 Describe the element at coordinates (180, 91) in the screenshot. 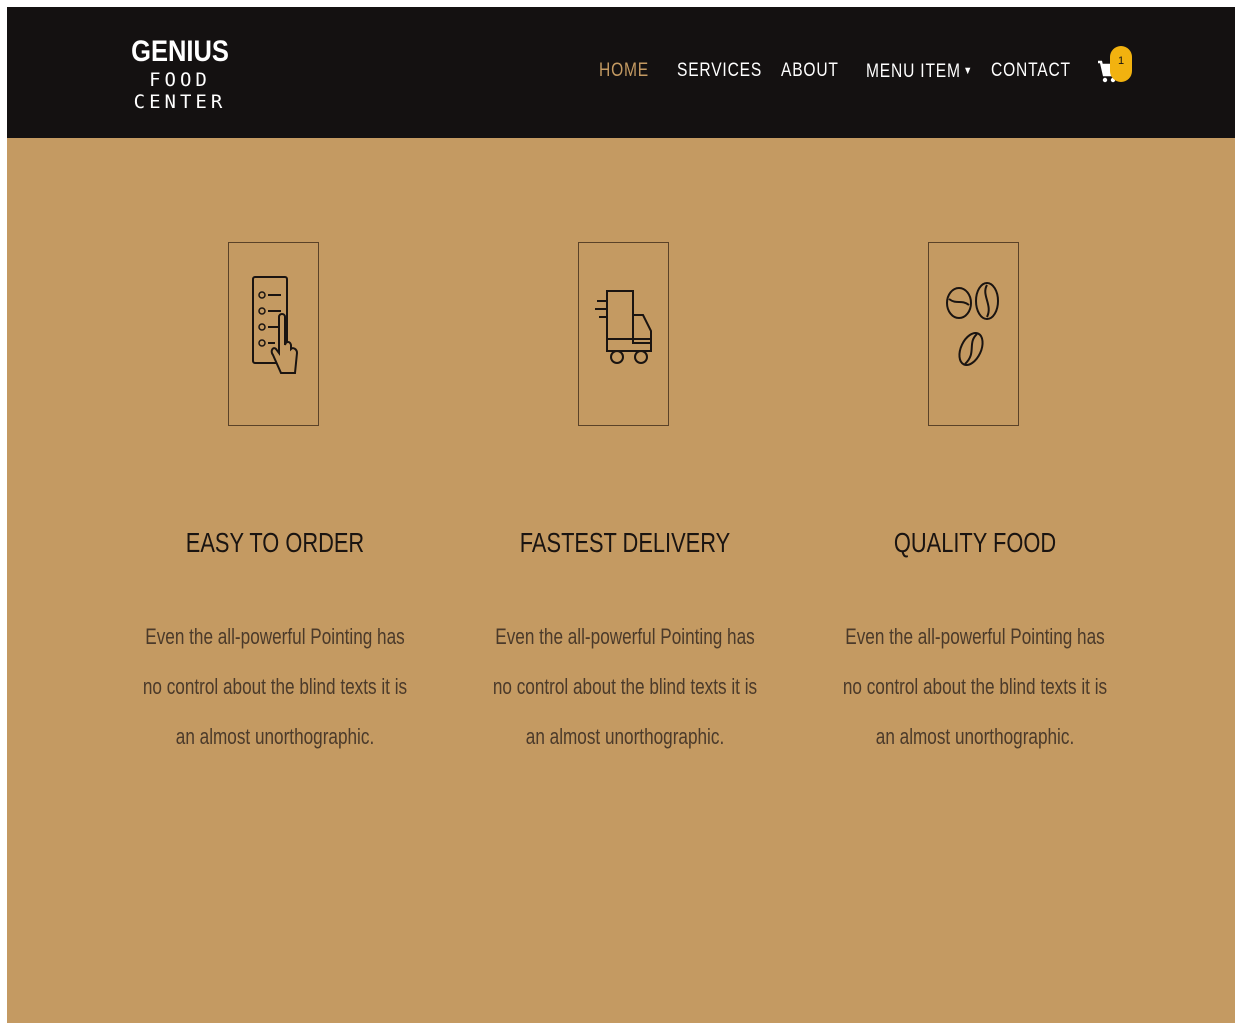

I see `brand-subtitle: FOOD CENTER` at that location.